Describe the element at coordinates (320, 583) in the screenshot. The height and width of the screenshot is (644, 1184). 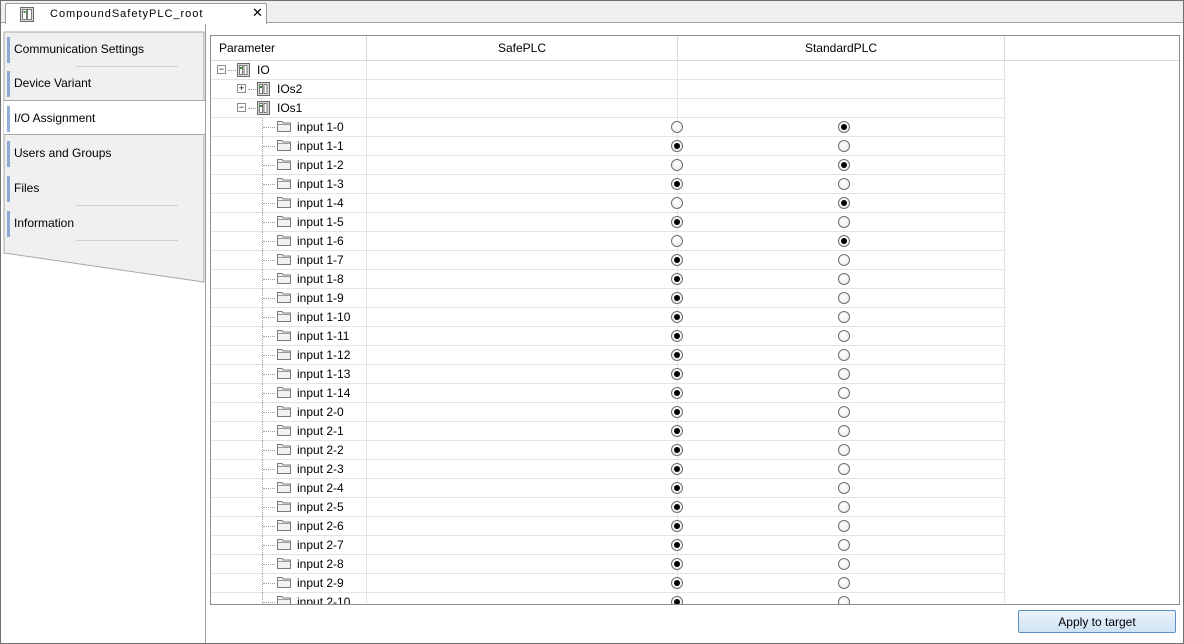
I see `input-label: input 2-9` at that location.